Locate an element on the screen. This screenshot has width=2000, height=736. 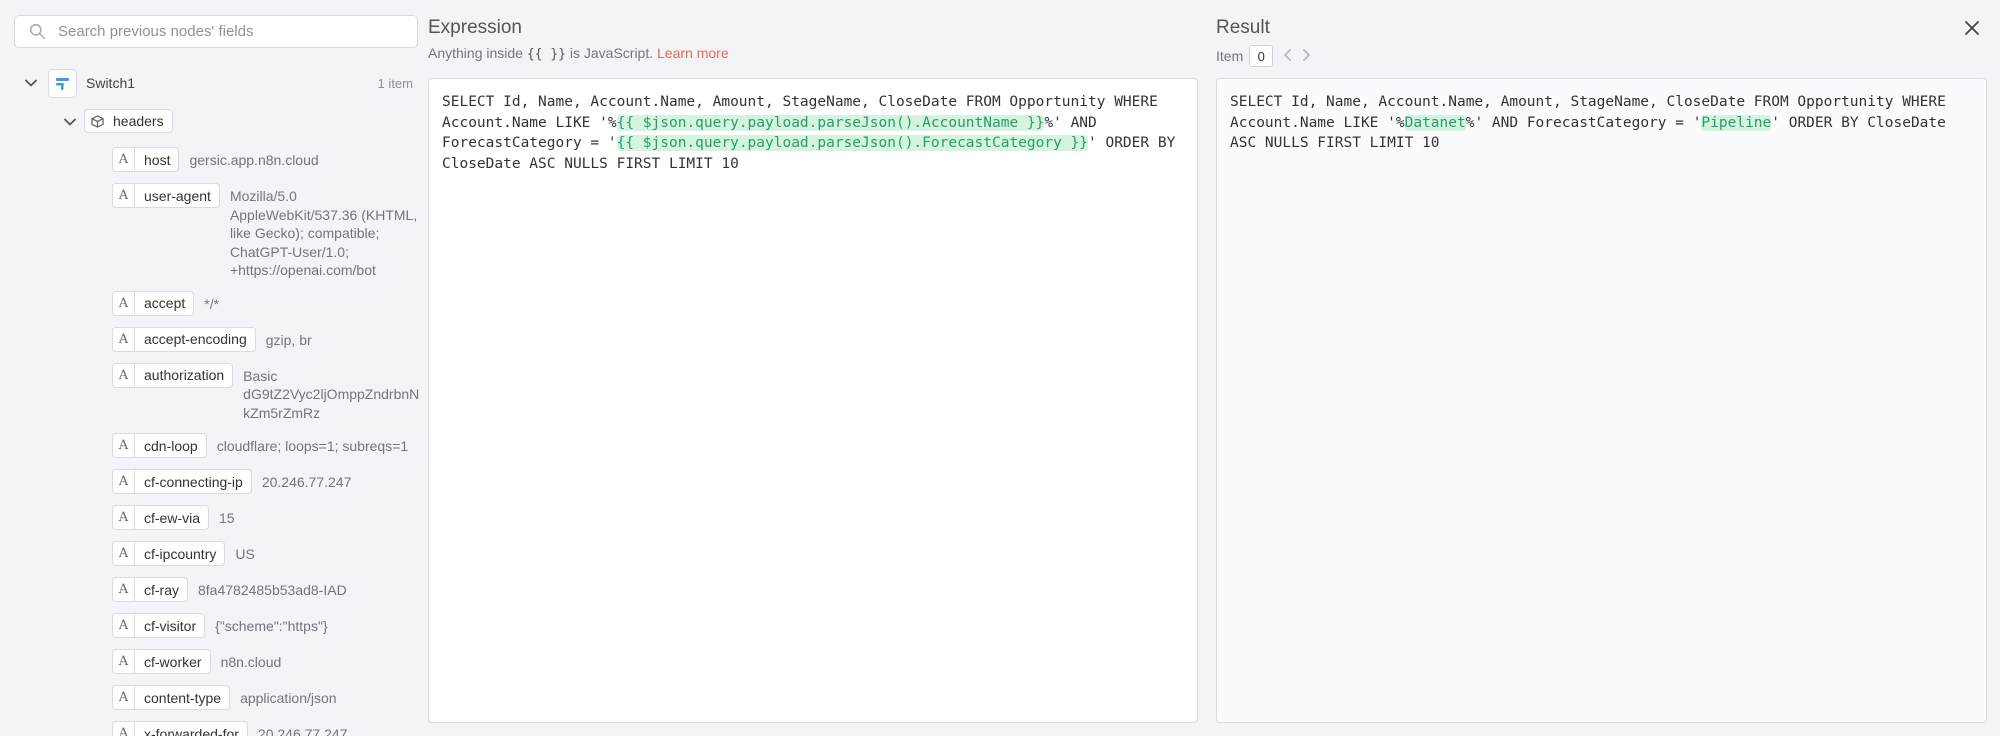
headers-label: headers is located at coordinates (138, 121).